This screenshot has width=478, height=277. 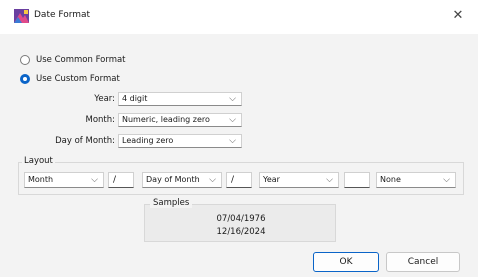 I want to click on radio-common-format, so click(x=25, y=60).